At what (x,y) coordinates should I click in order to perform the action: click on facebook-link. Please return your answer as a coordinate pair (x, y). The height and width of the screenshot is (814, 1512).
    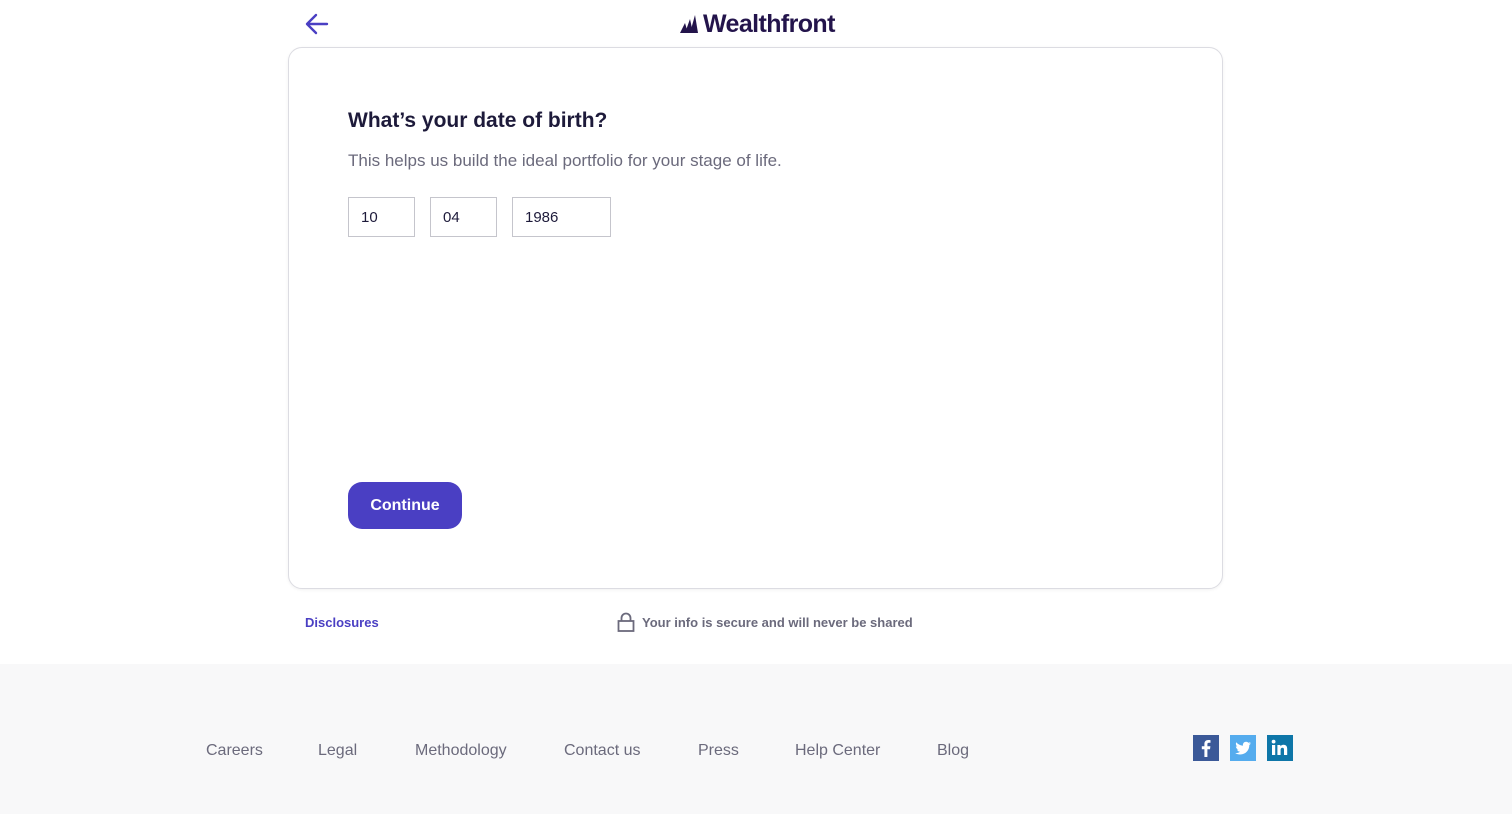
    Looking at the image, I should click on (1206, 748).